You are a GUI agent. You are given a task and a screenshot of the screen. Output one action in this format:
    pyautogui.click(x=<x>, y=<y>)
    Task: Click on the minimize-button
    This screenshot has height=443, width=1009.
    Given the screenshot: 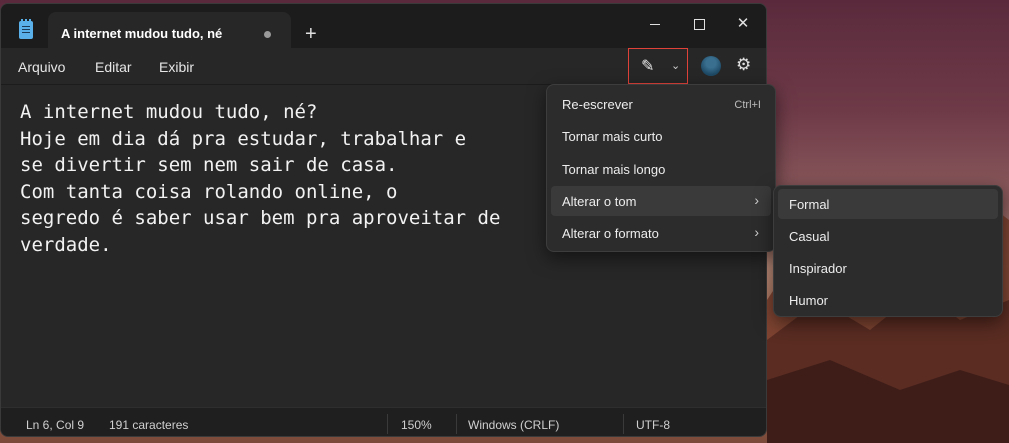 What is the action you would take?
    pyautogui.click(x=655, y=24)
    